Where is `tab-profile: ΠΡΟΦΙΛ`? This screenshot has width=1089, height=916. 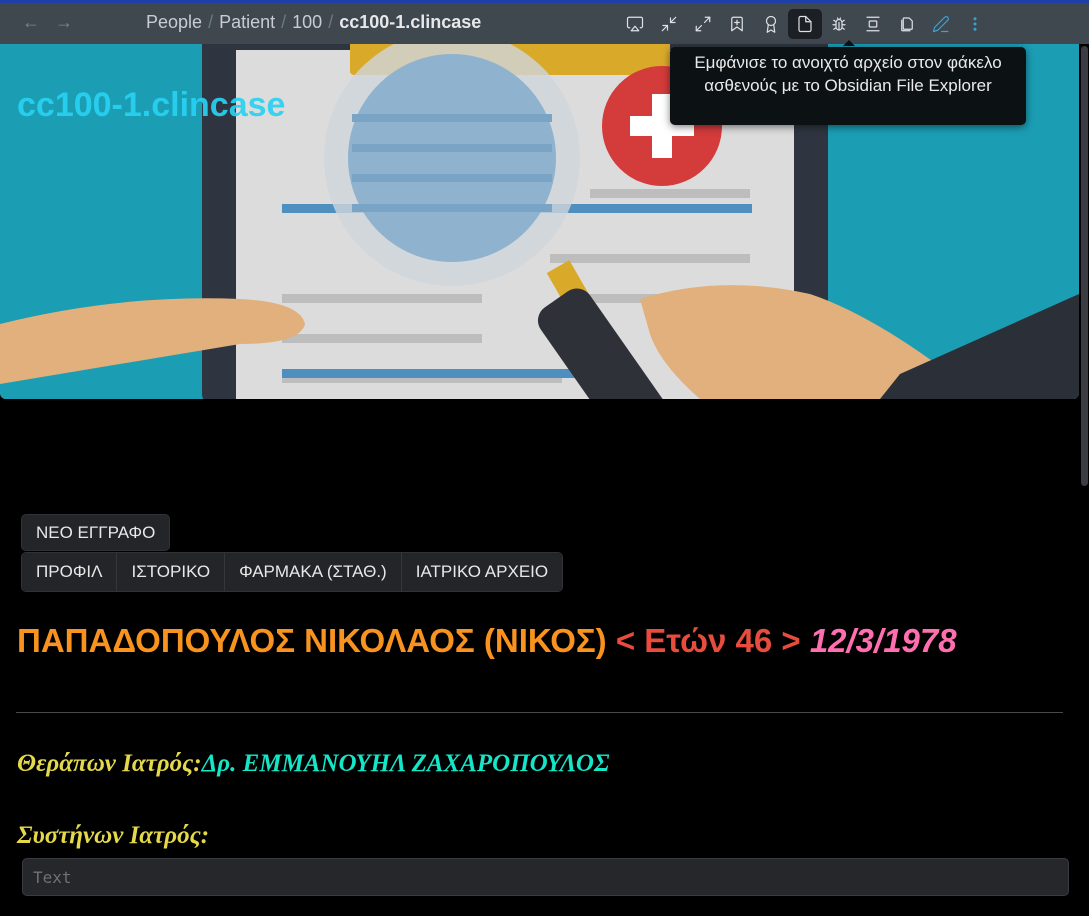
tab-profile: ΠΡΟΦΙΛ is located at coordinates (70, 572).